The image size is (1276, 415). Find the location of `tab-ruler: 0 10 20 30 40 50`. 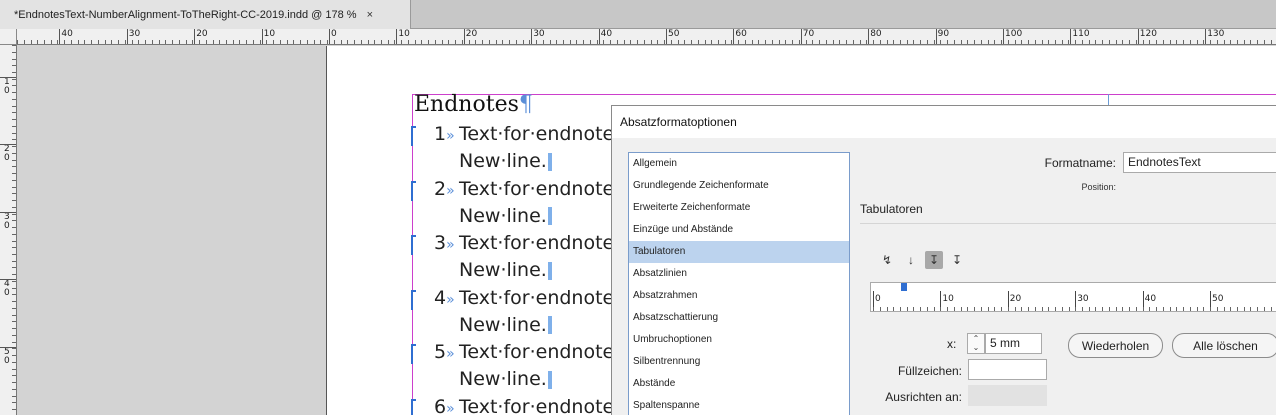

tab-ruler: 0 10 20 30 40 50 is located at coordinates (1073, 297).